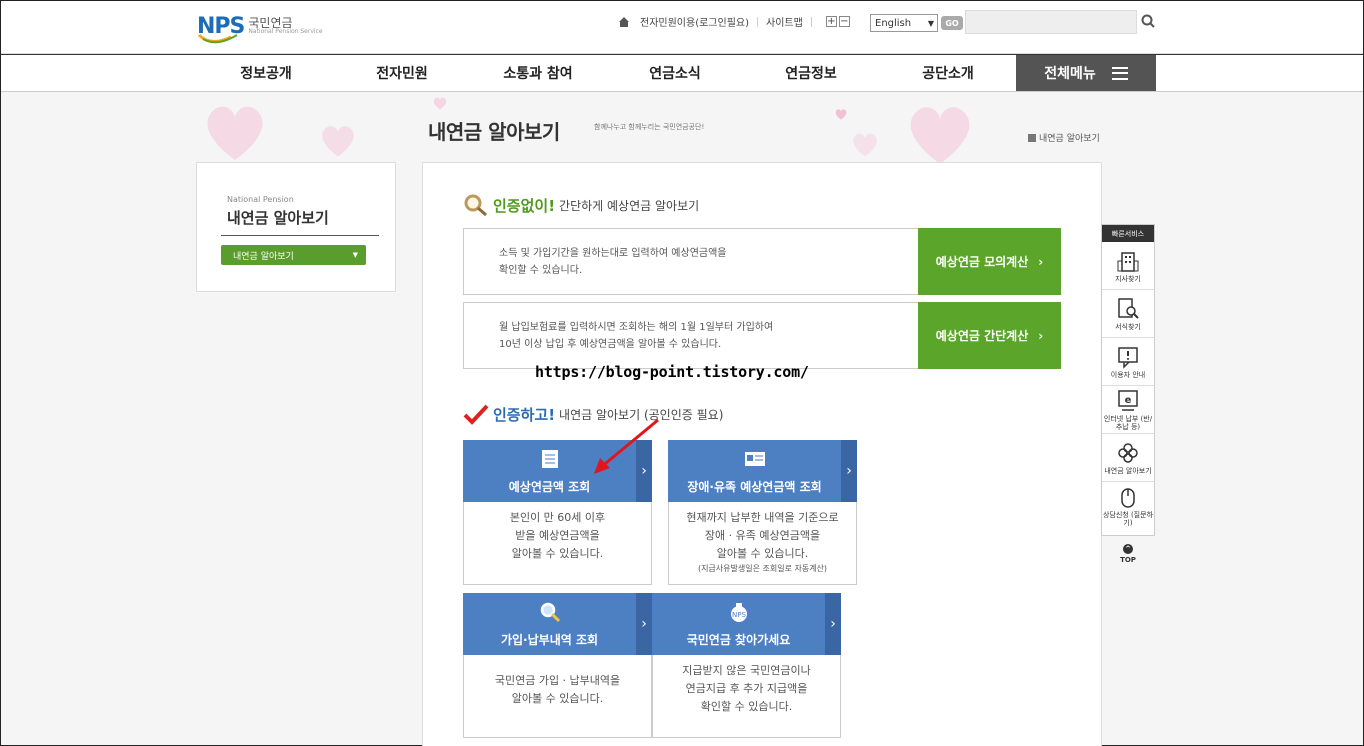  I want to click on quick-item-label: 내연금 알아보기, so click(1128, 470).